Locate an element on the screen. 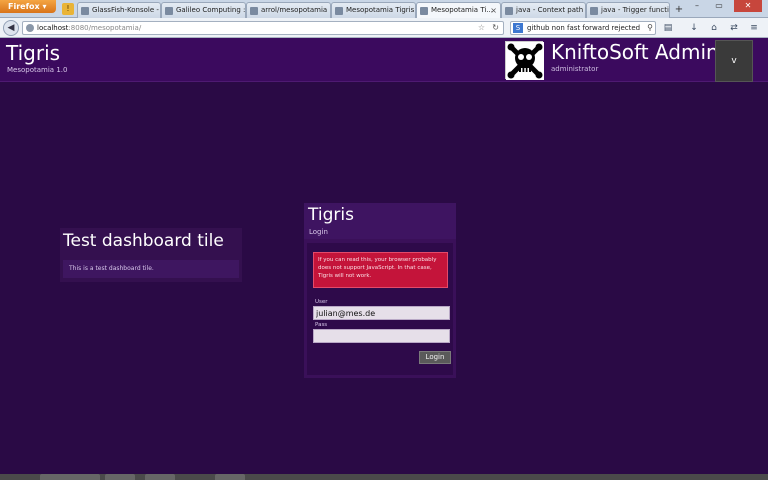 Image resolution: width=768 pixels, height=480 pixels. tab-close-icon: × is located at coordinates (493, 10).